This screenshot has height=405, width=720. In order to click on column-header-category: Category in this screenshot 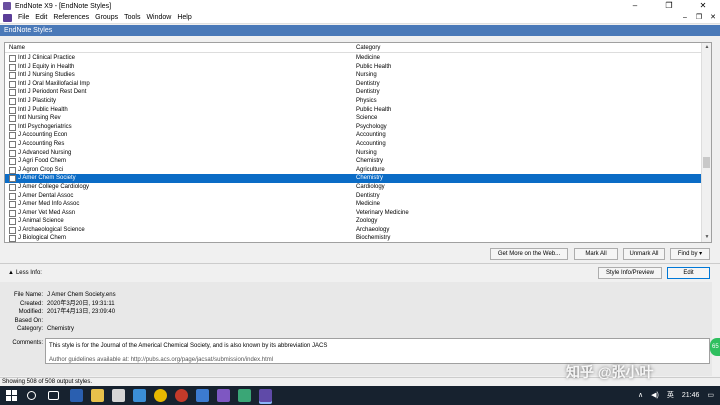, I will do `click(368, 48)`.